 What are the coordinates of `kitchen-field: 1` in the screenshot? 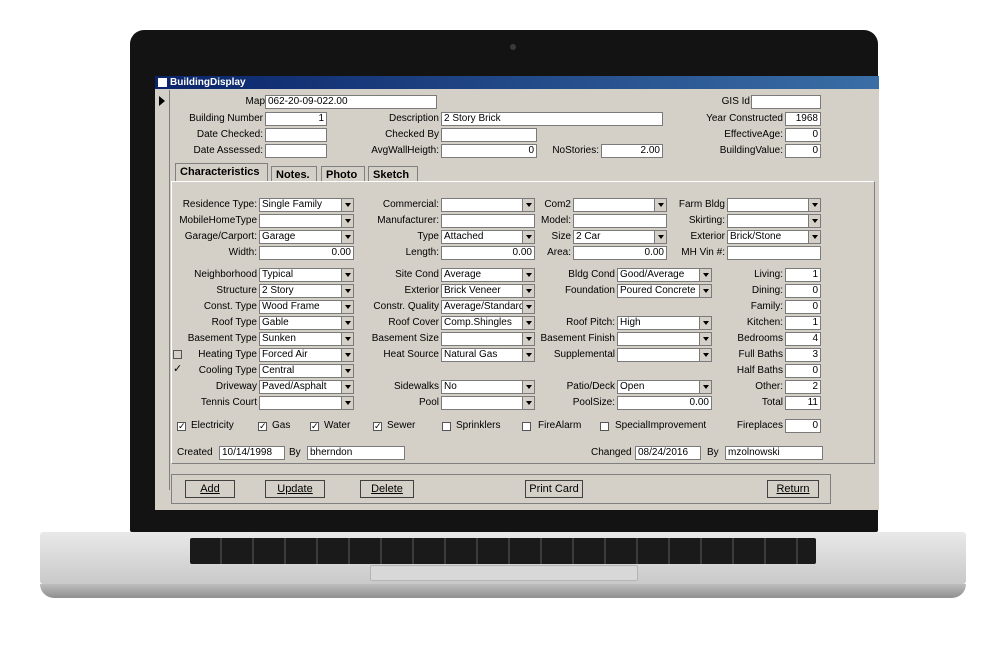 It's located at (803, 323).